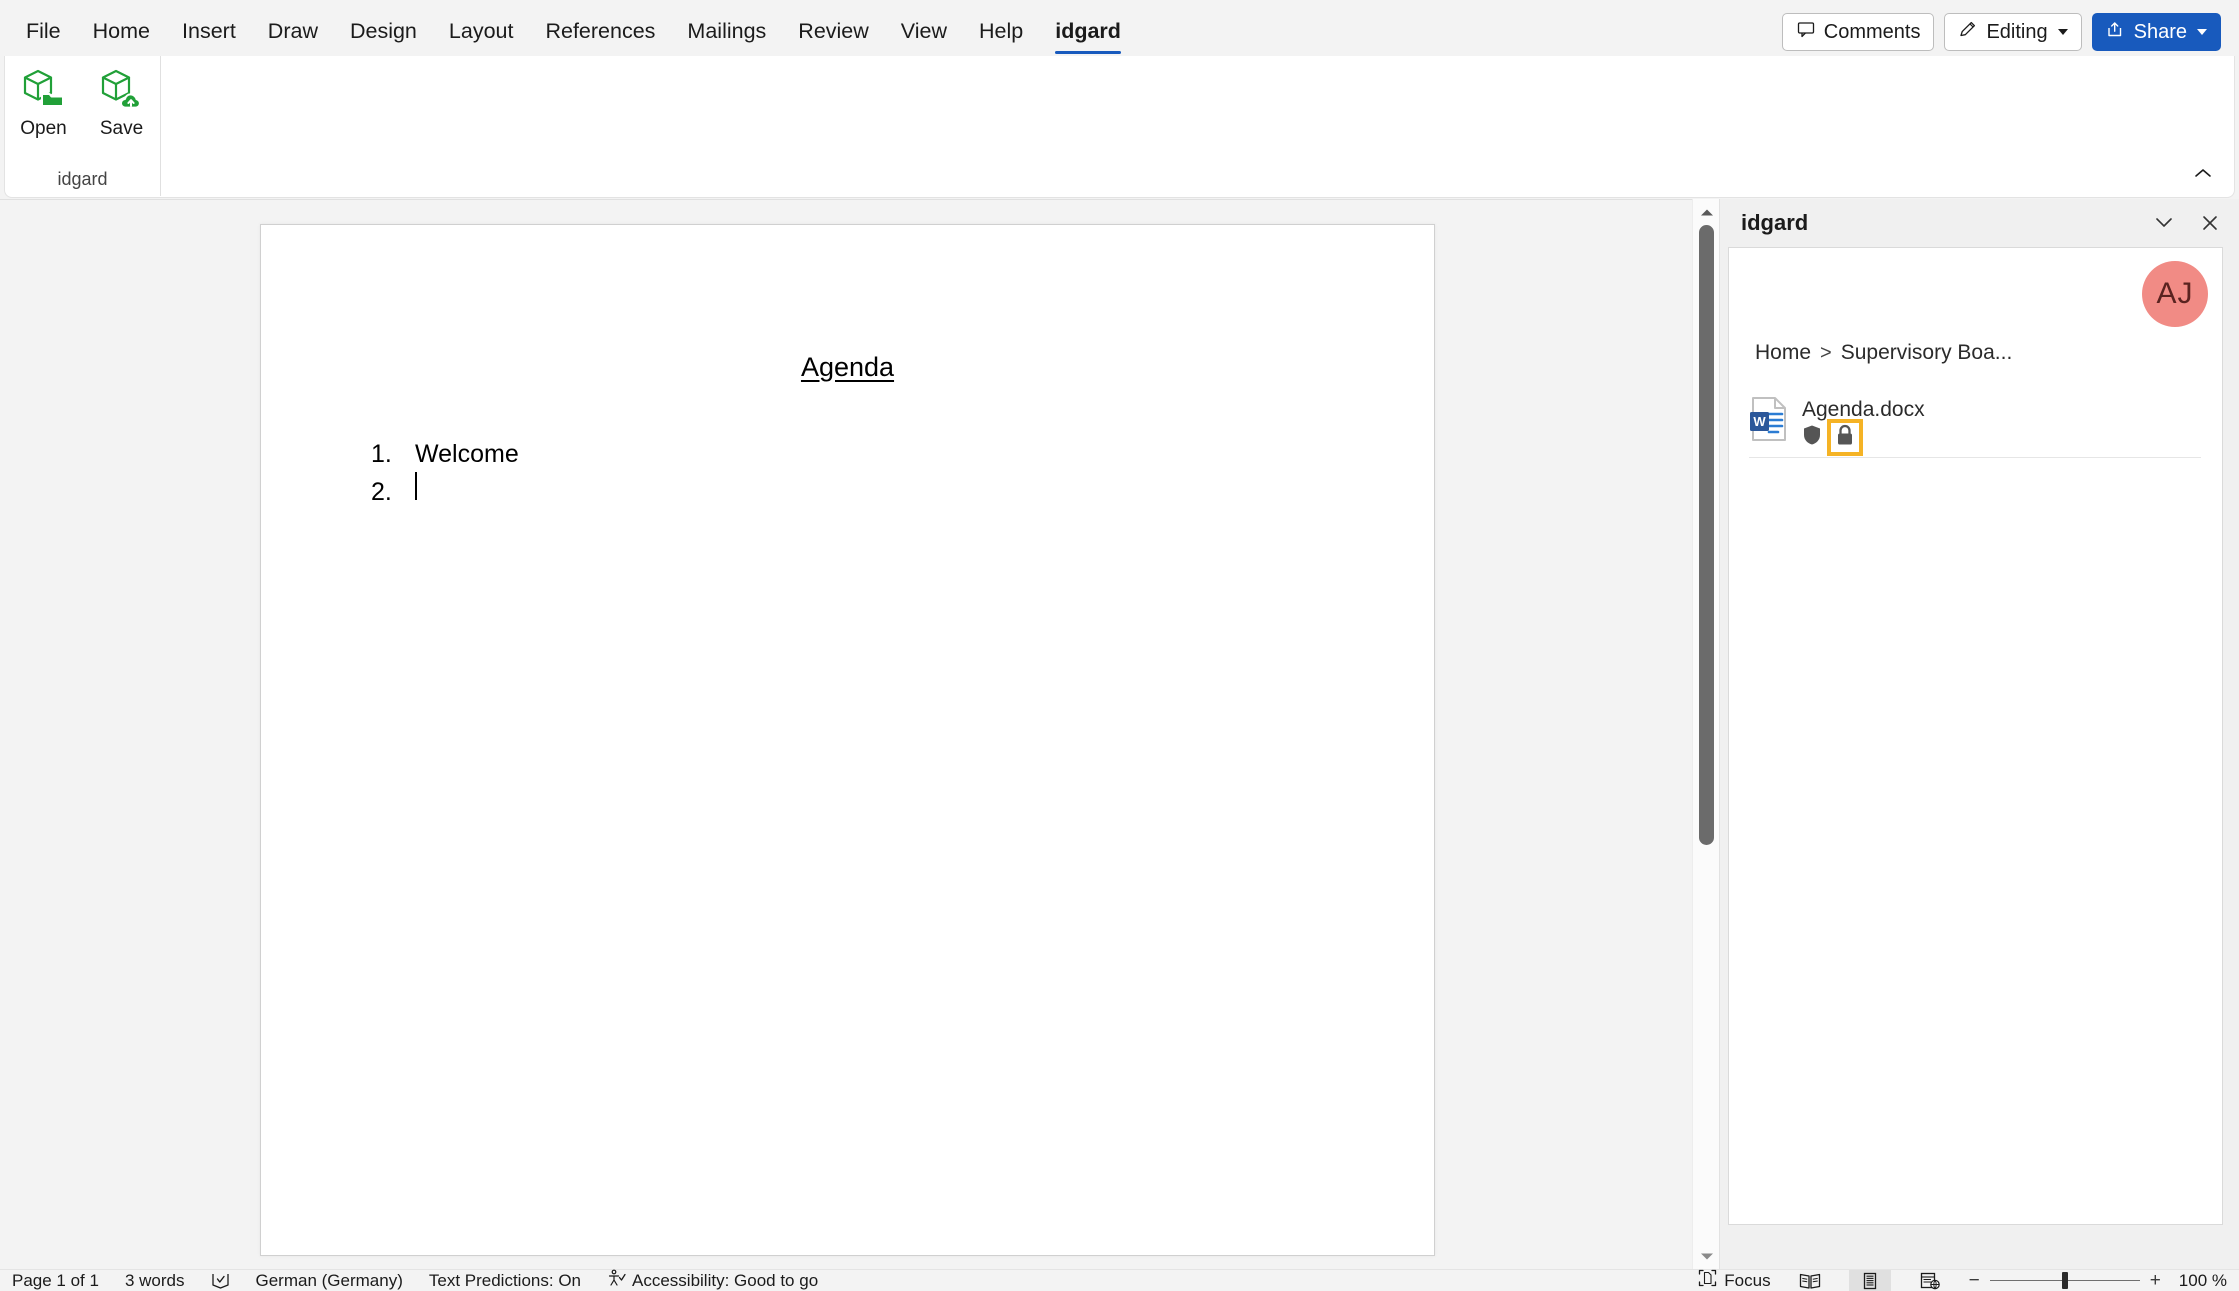 The width and height of the screenshot is (2239, 1291). Describe the element at coordinates (1706, 212) in the screenshot. I see `scroll-up-arrow-icon` at that location.